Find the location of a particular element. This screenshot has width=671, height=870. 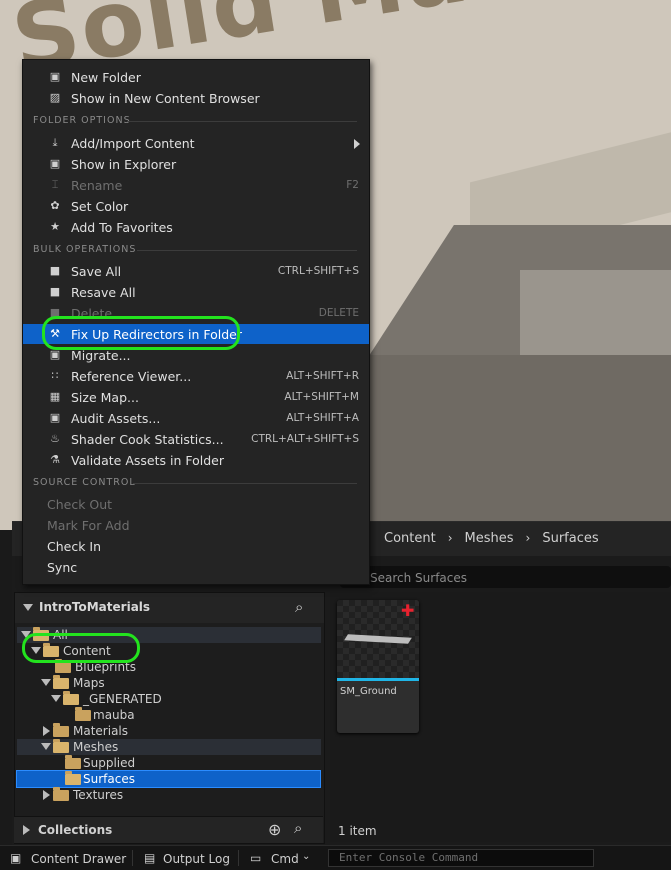

content-browser-icon: ▨ is located at coordinates (55, 97).